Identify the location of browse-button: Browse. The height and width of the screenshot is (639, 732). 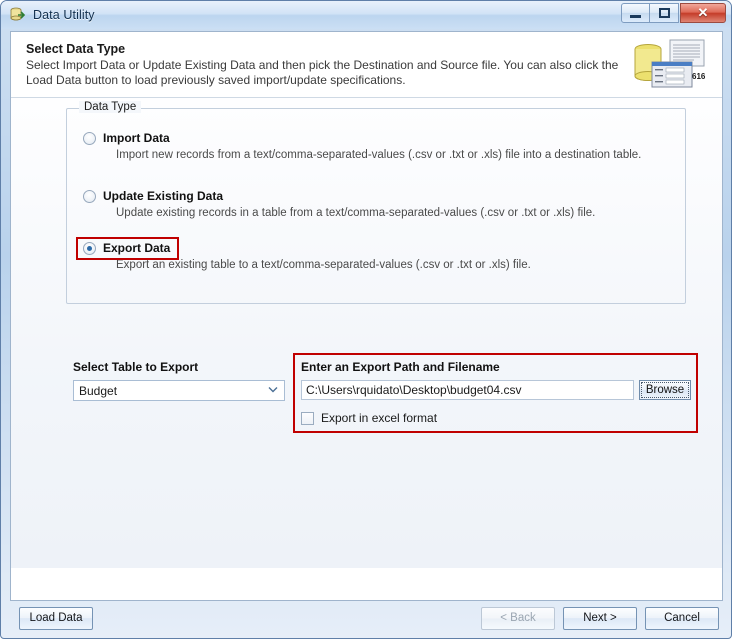
(665, 390).